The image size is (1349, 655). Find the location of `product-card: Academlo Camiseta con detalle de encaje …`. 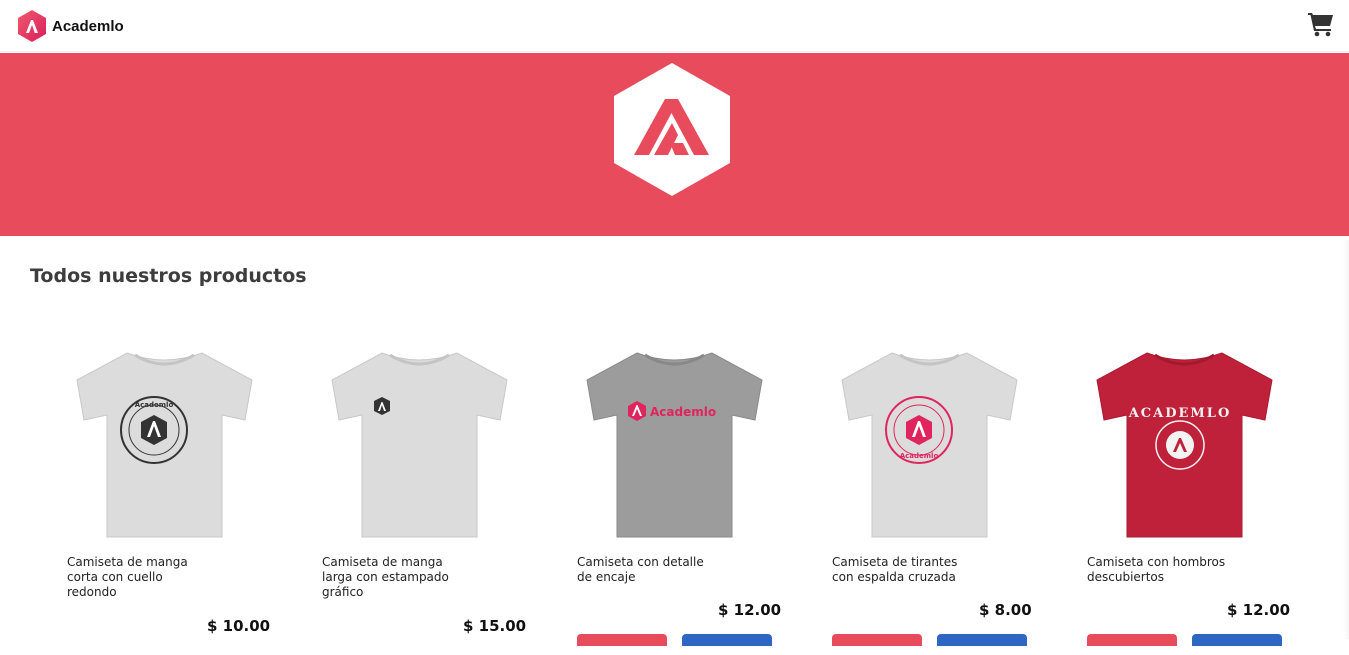

product-card: Academlo Camiseta con detalle de encaje … is located at coordinates (684, 495).